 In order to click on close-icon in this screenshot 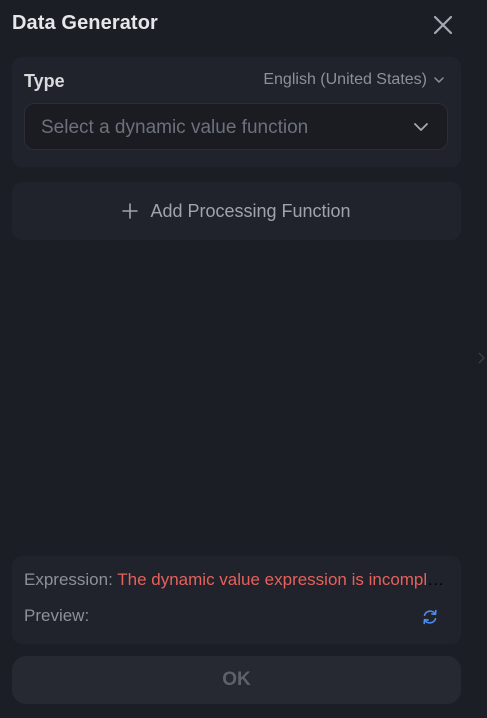, I will do `click(443, 25)`.